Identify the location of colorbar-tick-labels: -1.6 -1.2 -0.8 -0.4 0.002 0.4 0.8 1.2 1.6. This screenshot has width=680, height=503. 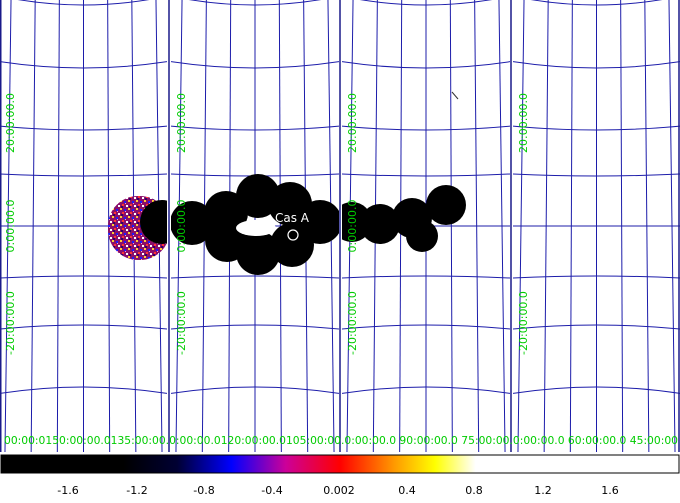
(337, 490).